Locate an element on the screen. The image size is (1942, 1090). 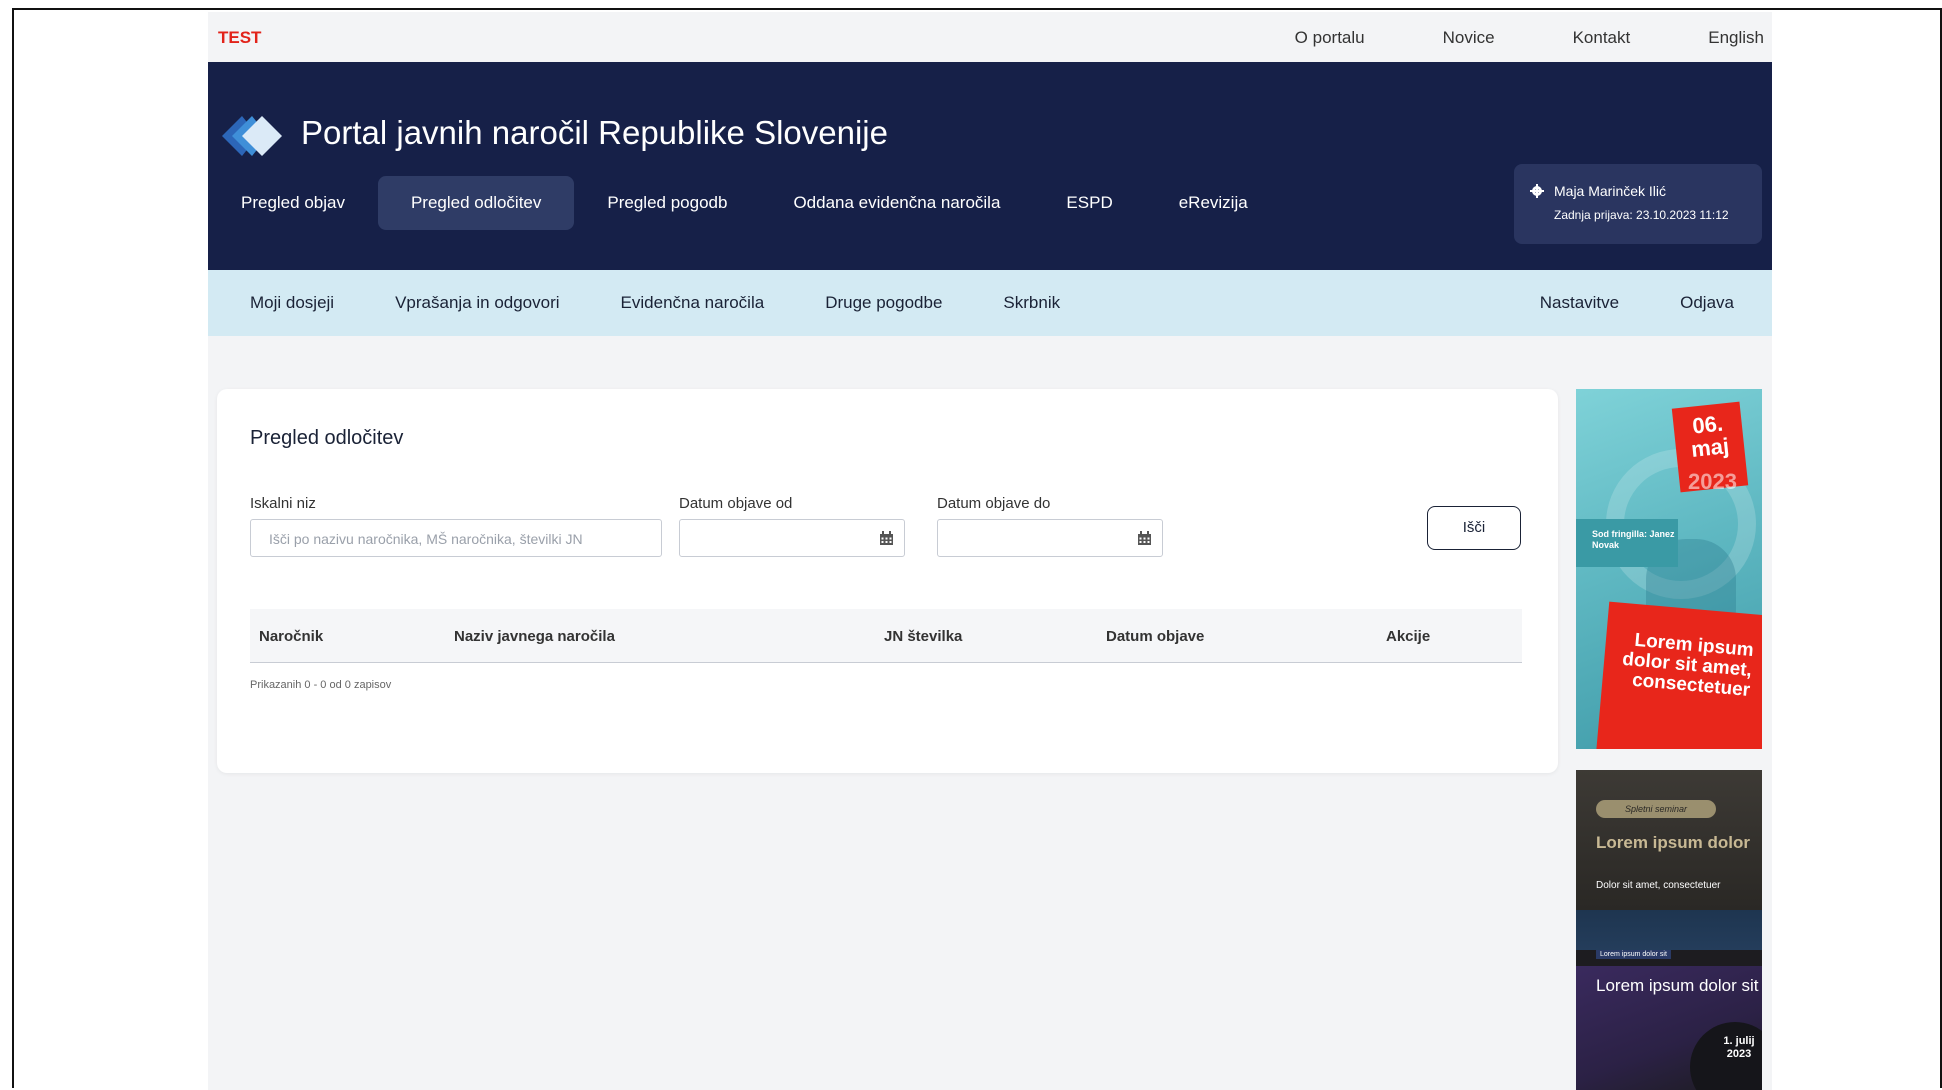
ad-caption: Sod fringilla: Janez Novak is located at coordinates (1627, 543).